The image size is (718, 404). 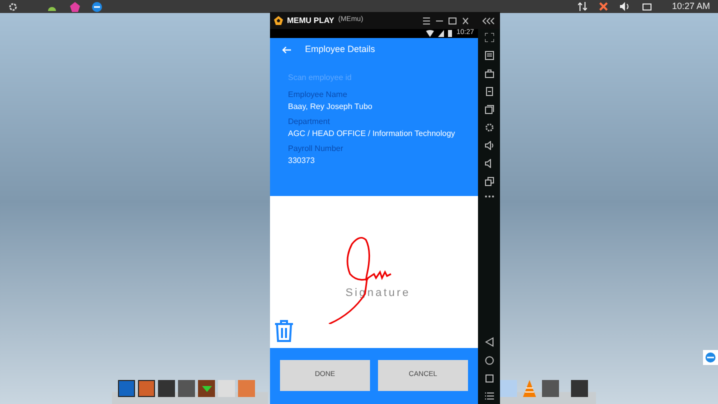 I want to click on close-icon, so click(x=465, y=20).